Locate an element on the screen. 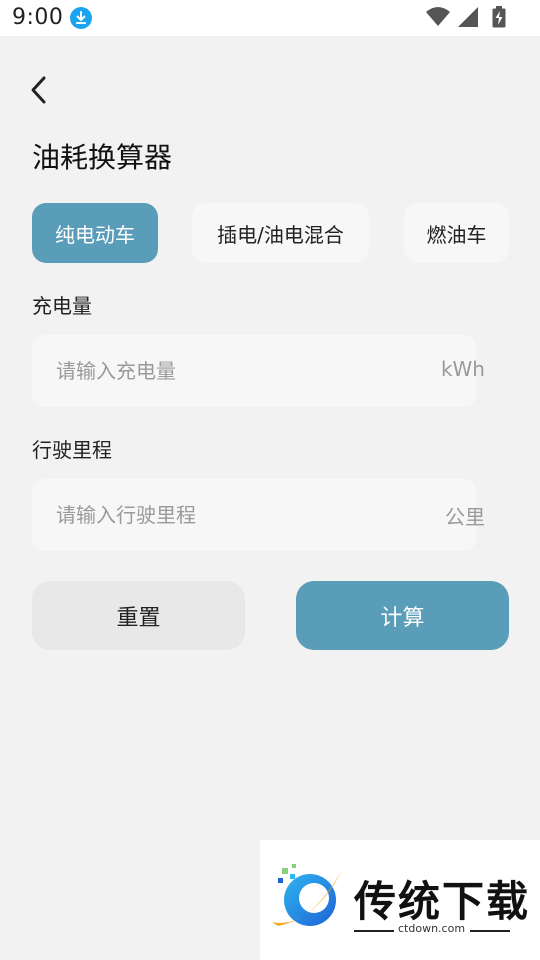 The image size is (540, 960). reset-button-label: 重置 is located at coordinates (138, 618).